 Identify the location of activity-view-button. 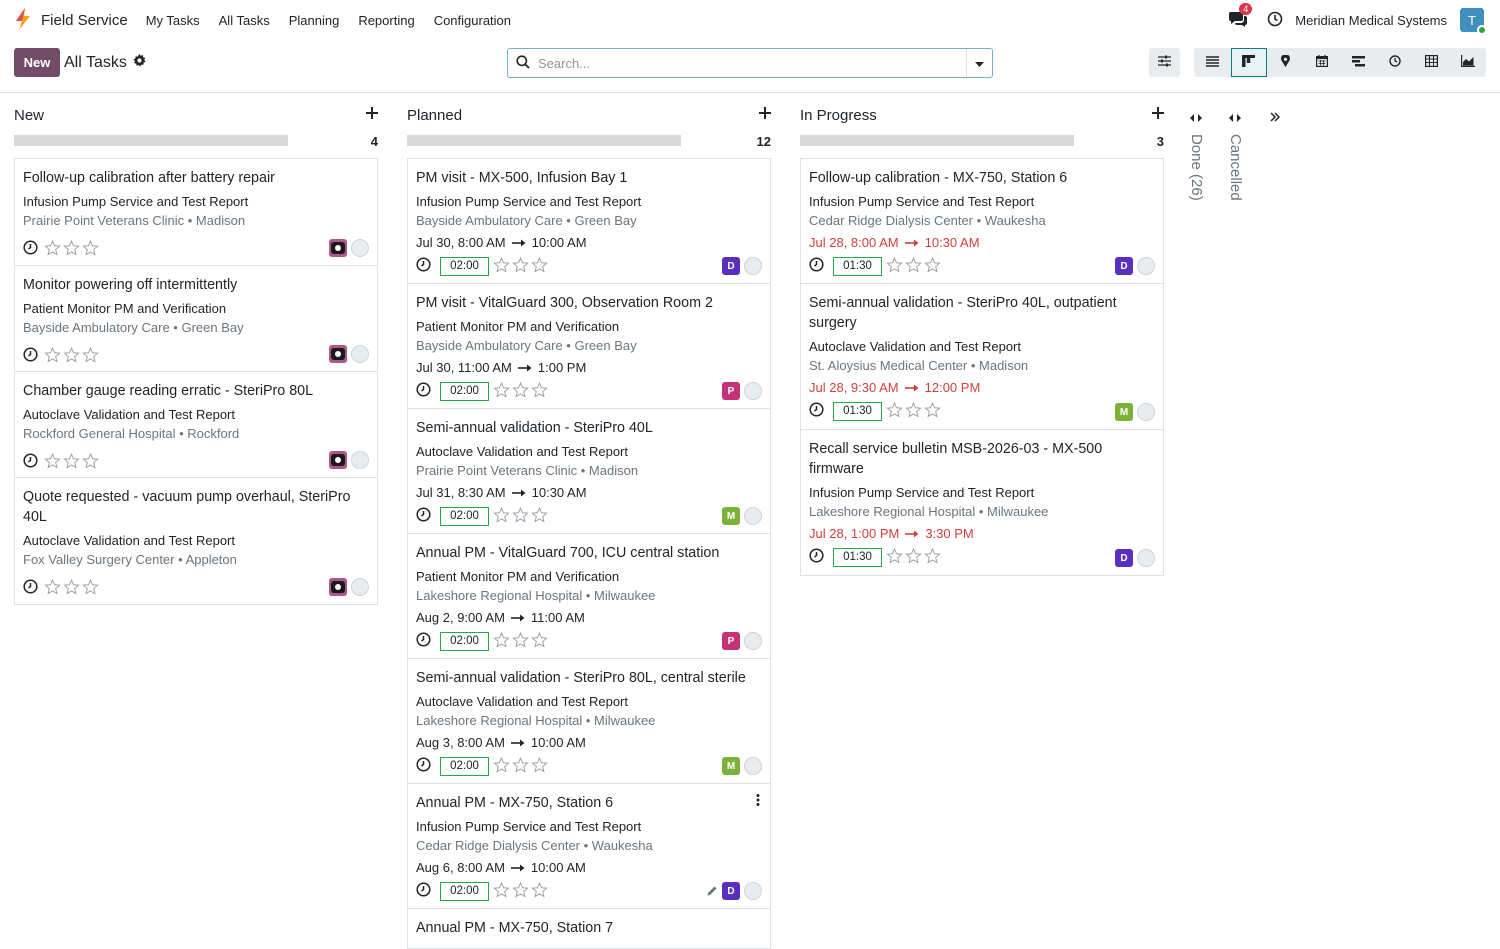
(1394, 62).